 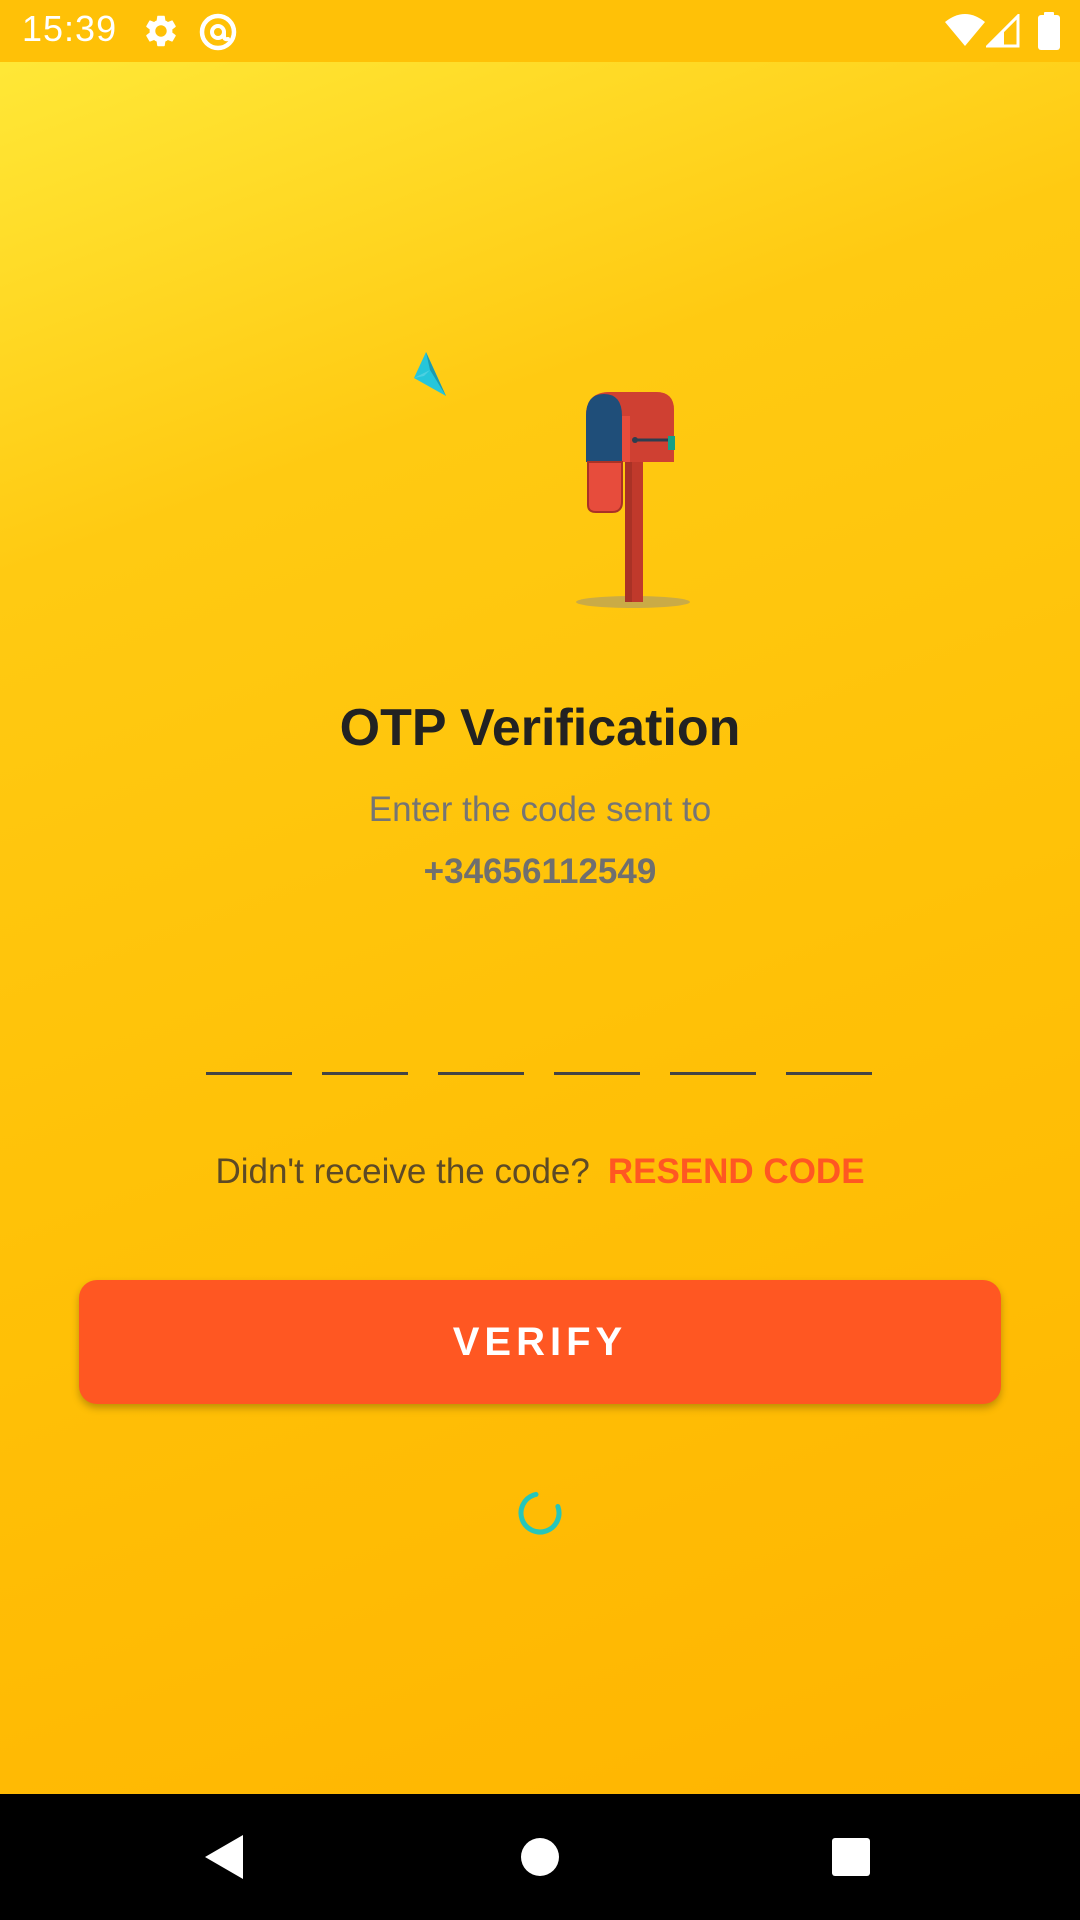 What do you see at coordinates (540, 1048) in the screenshot?
I see `otp-input-row` at bounding box center [540, 1048].